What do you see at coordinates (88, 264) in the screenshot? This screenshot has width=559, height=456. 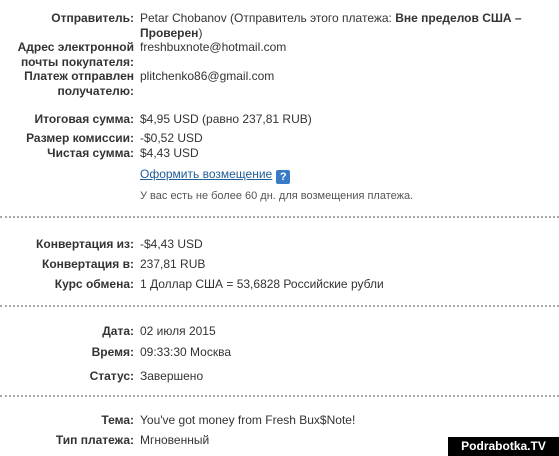 I see `conversion-to-label: Конвертация в:` at bounding box center [88, 264].